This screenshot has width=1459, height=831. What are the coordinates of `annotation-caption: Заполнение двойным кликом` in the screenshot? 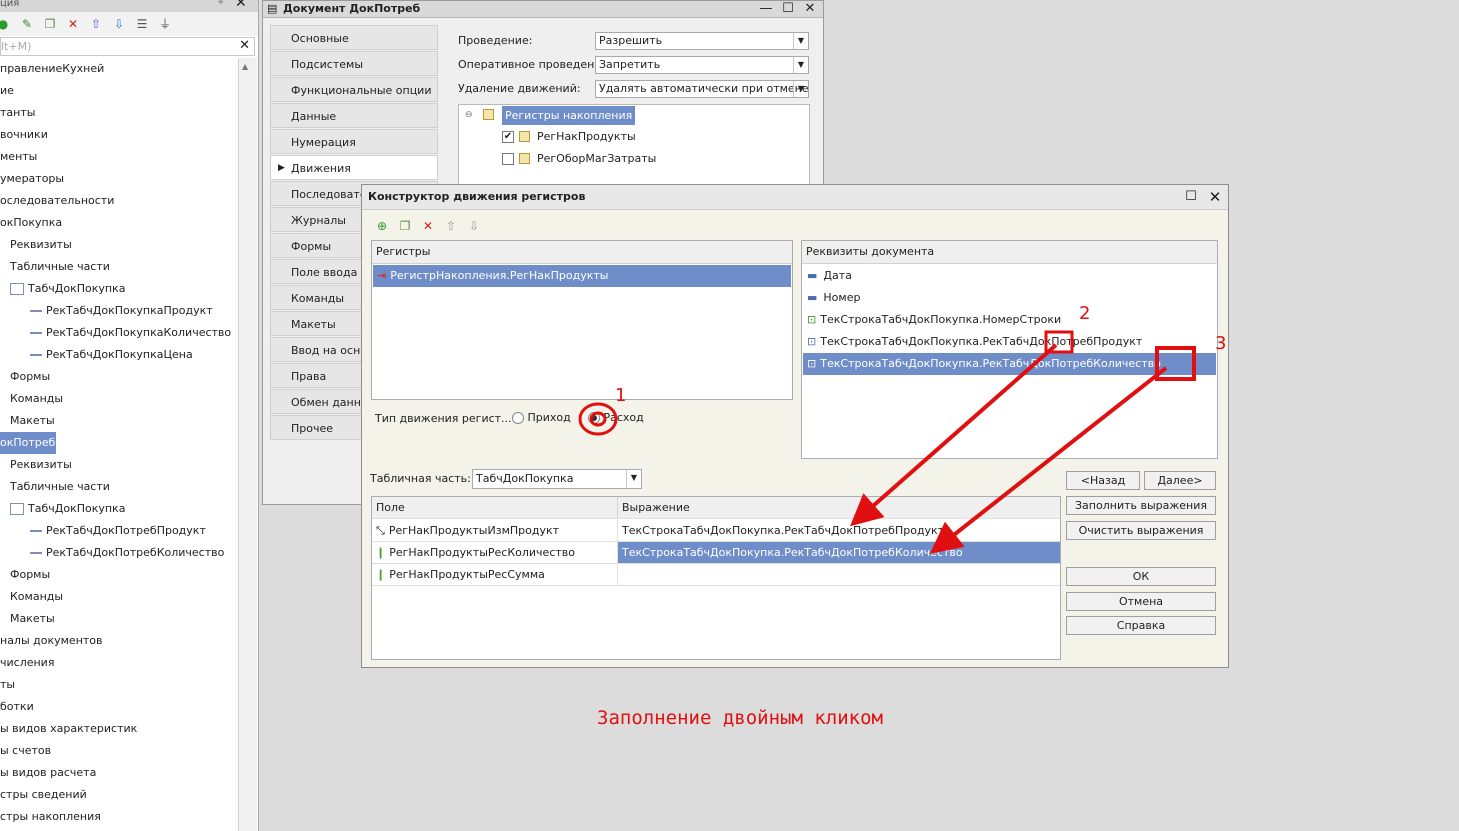 It's located at (740, 718).